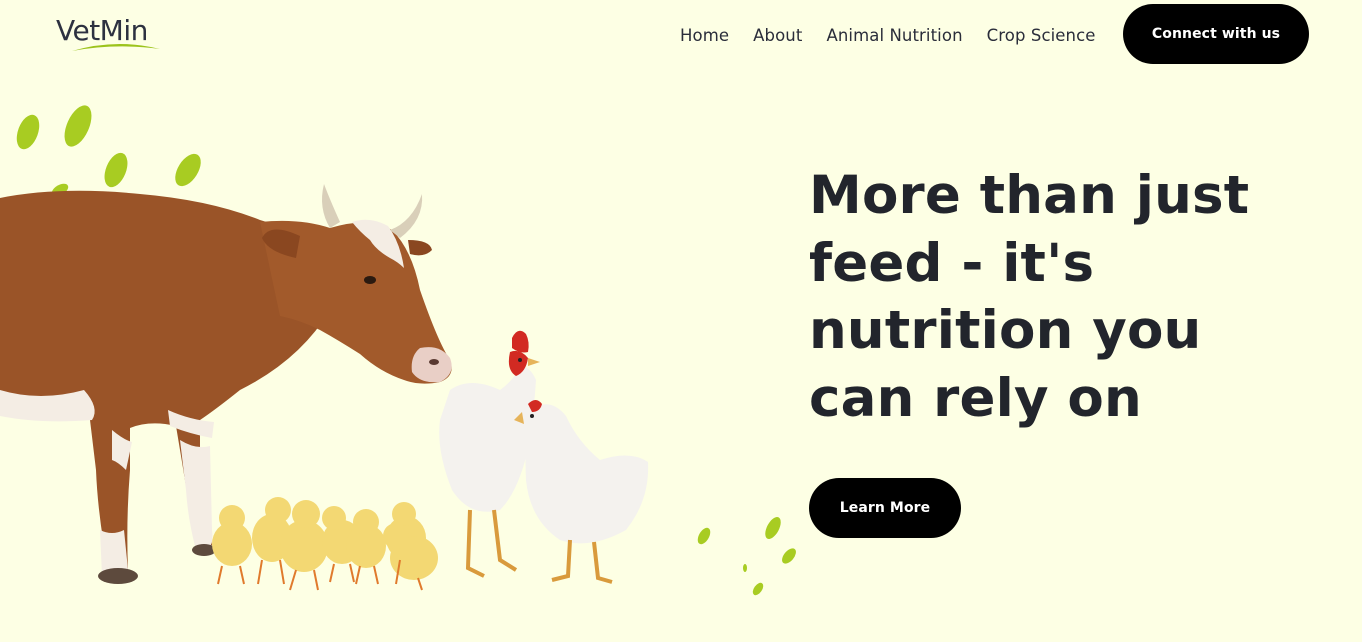 This screenshot has width=1362, height=642. What do you see at coordinates (489, 454) in the screenshot?
I see `rooster-icon` at bounding box center [489, 454].